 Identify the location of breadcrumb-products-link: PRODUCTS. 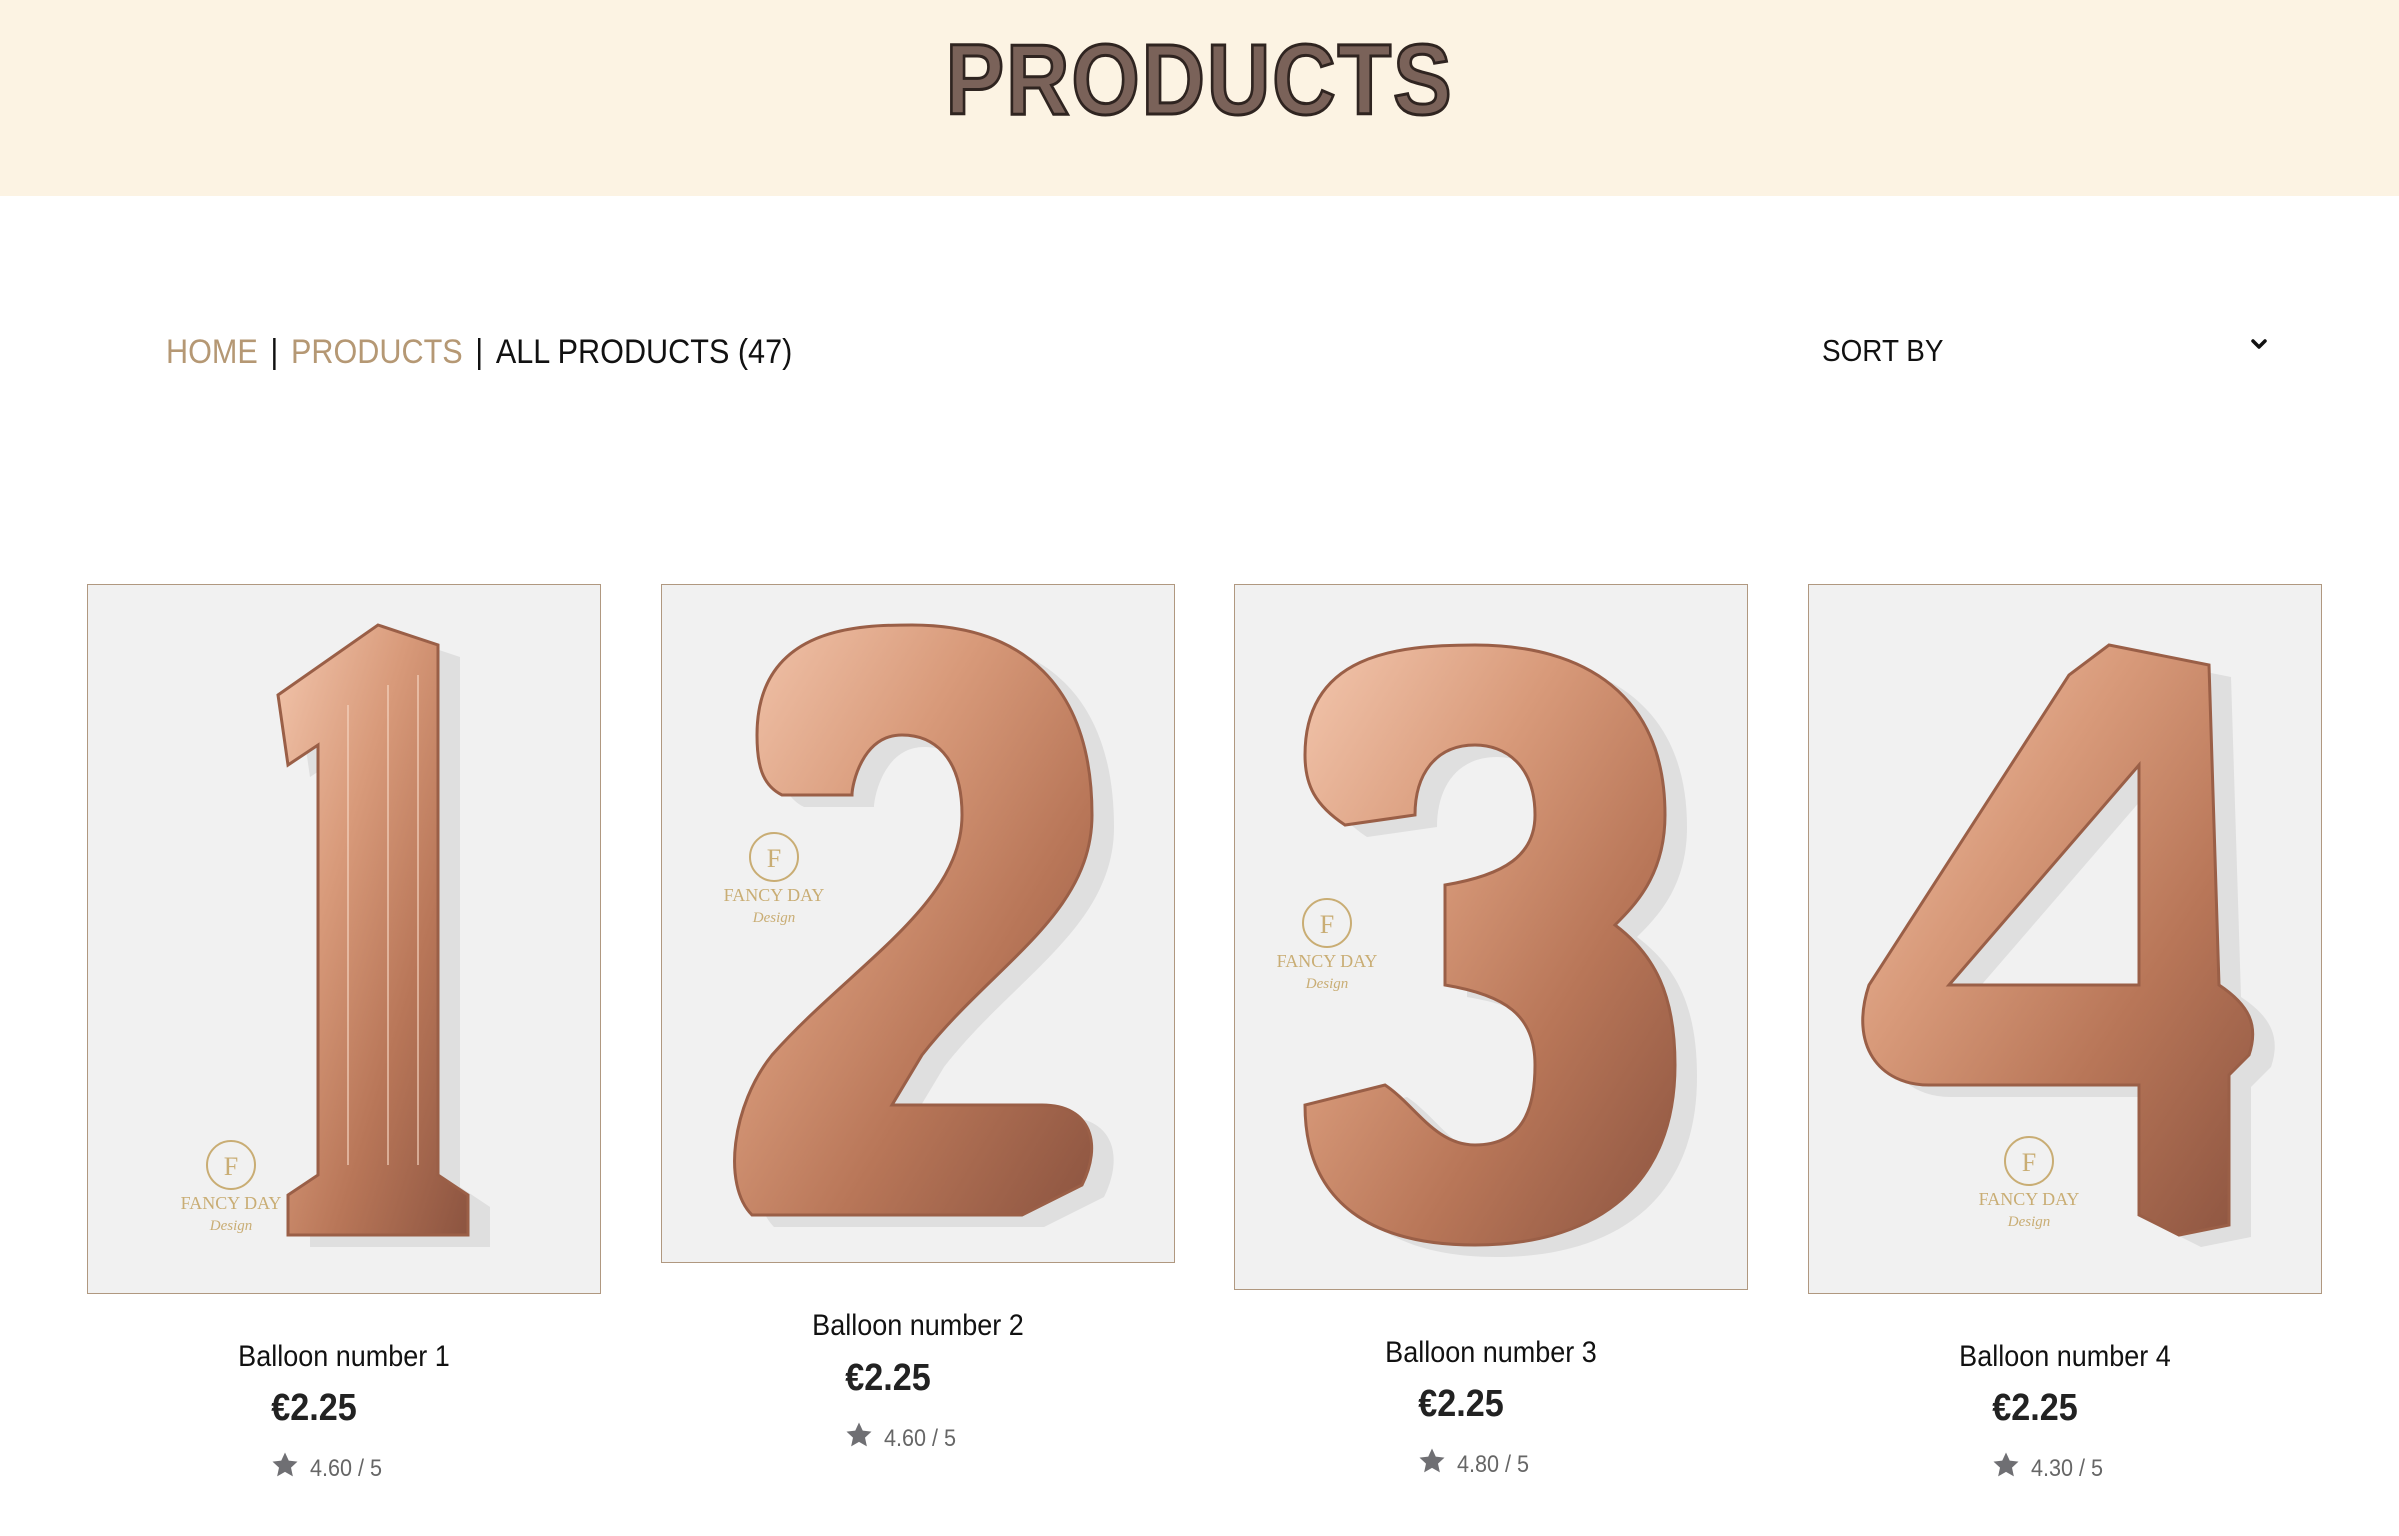
(377, 352).